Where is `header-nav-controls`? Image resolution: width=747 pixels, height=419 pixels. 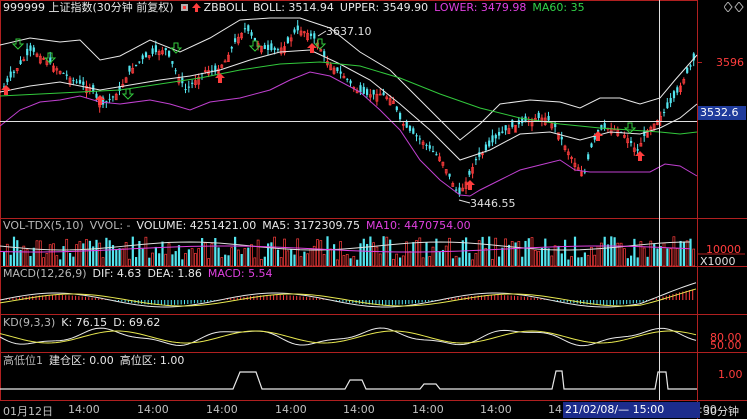
header-nav-controls is located at coordinates (734, 8).